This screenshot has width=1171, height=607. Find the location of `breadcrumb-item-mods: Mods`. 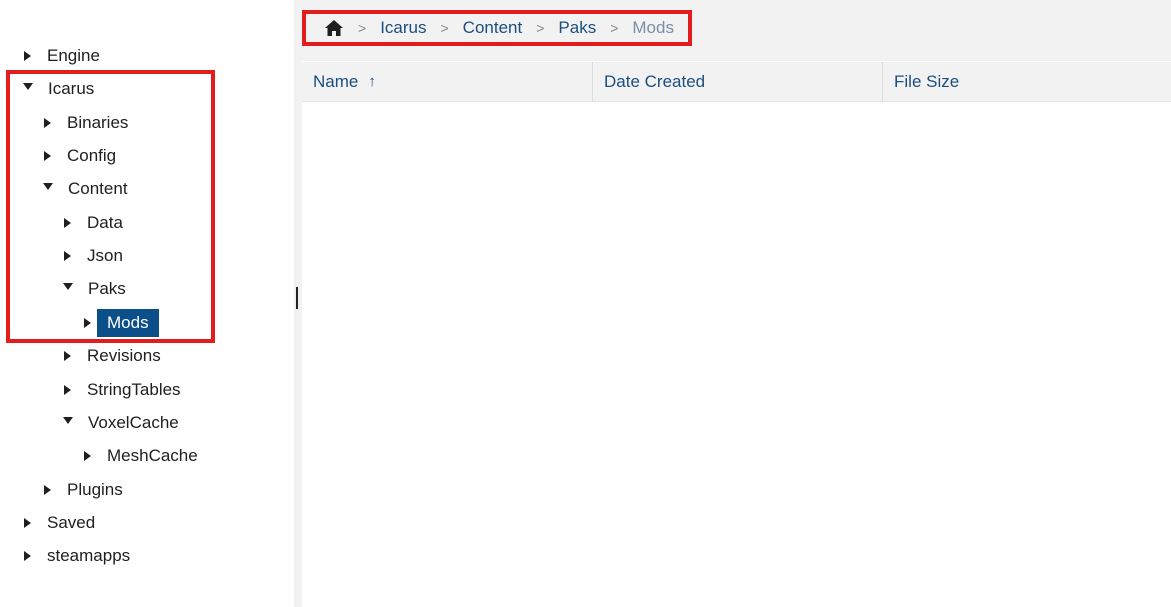

breadcrumb-item-mods: Mods is located at coordinates (653, 27).